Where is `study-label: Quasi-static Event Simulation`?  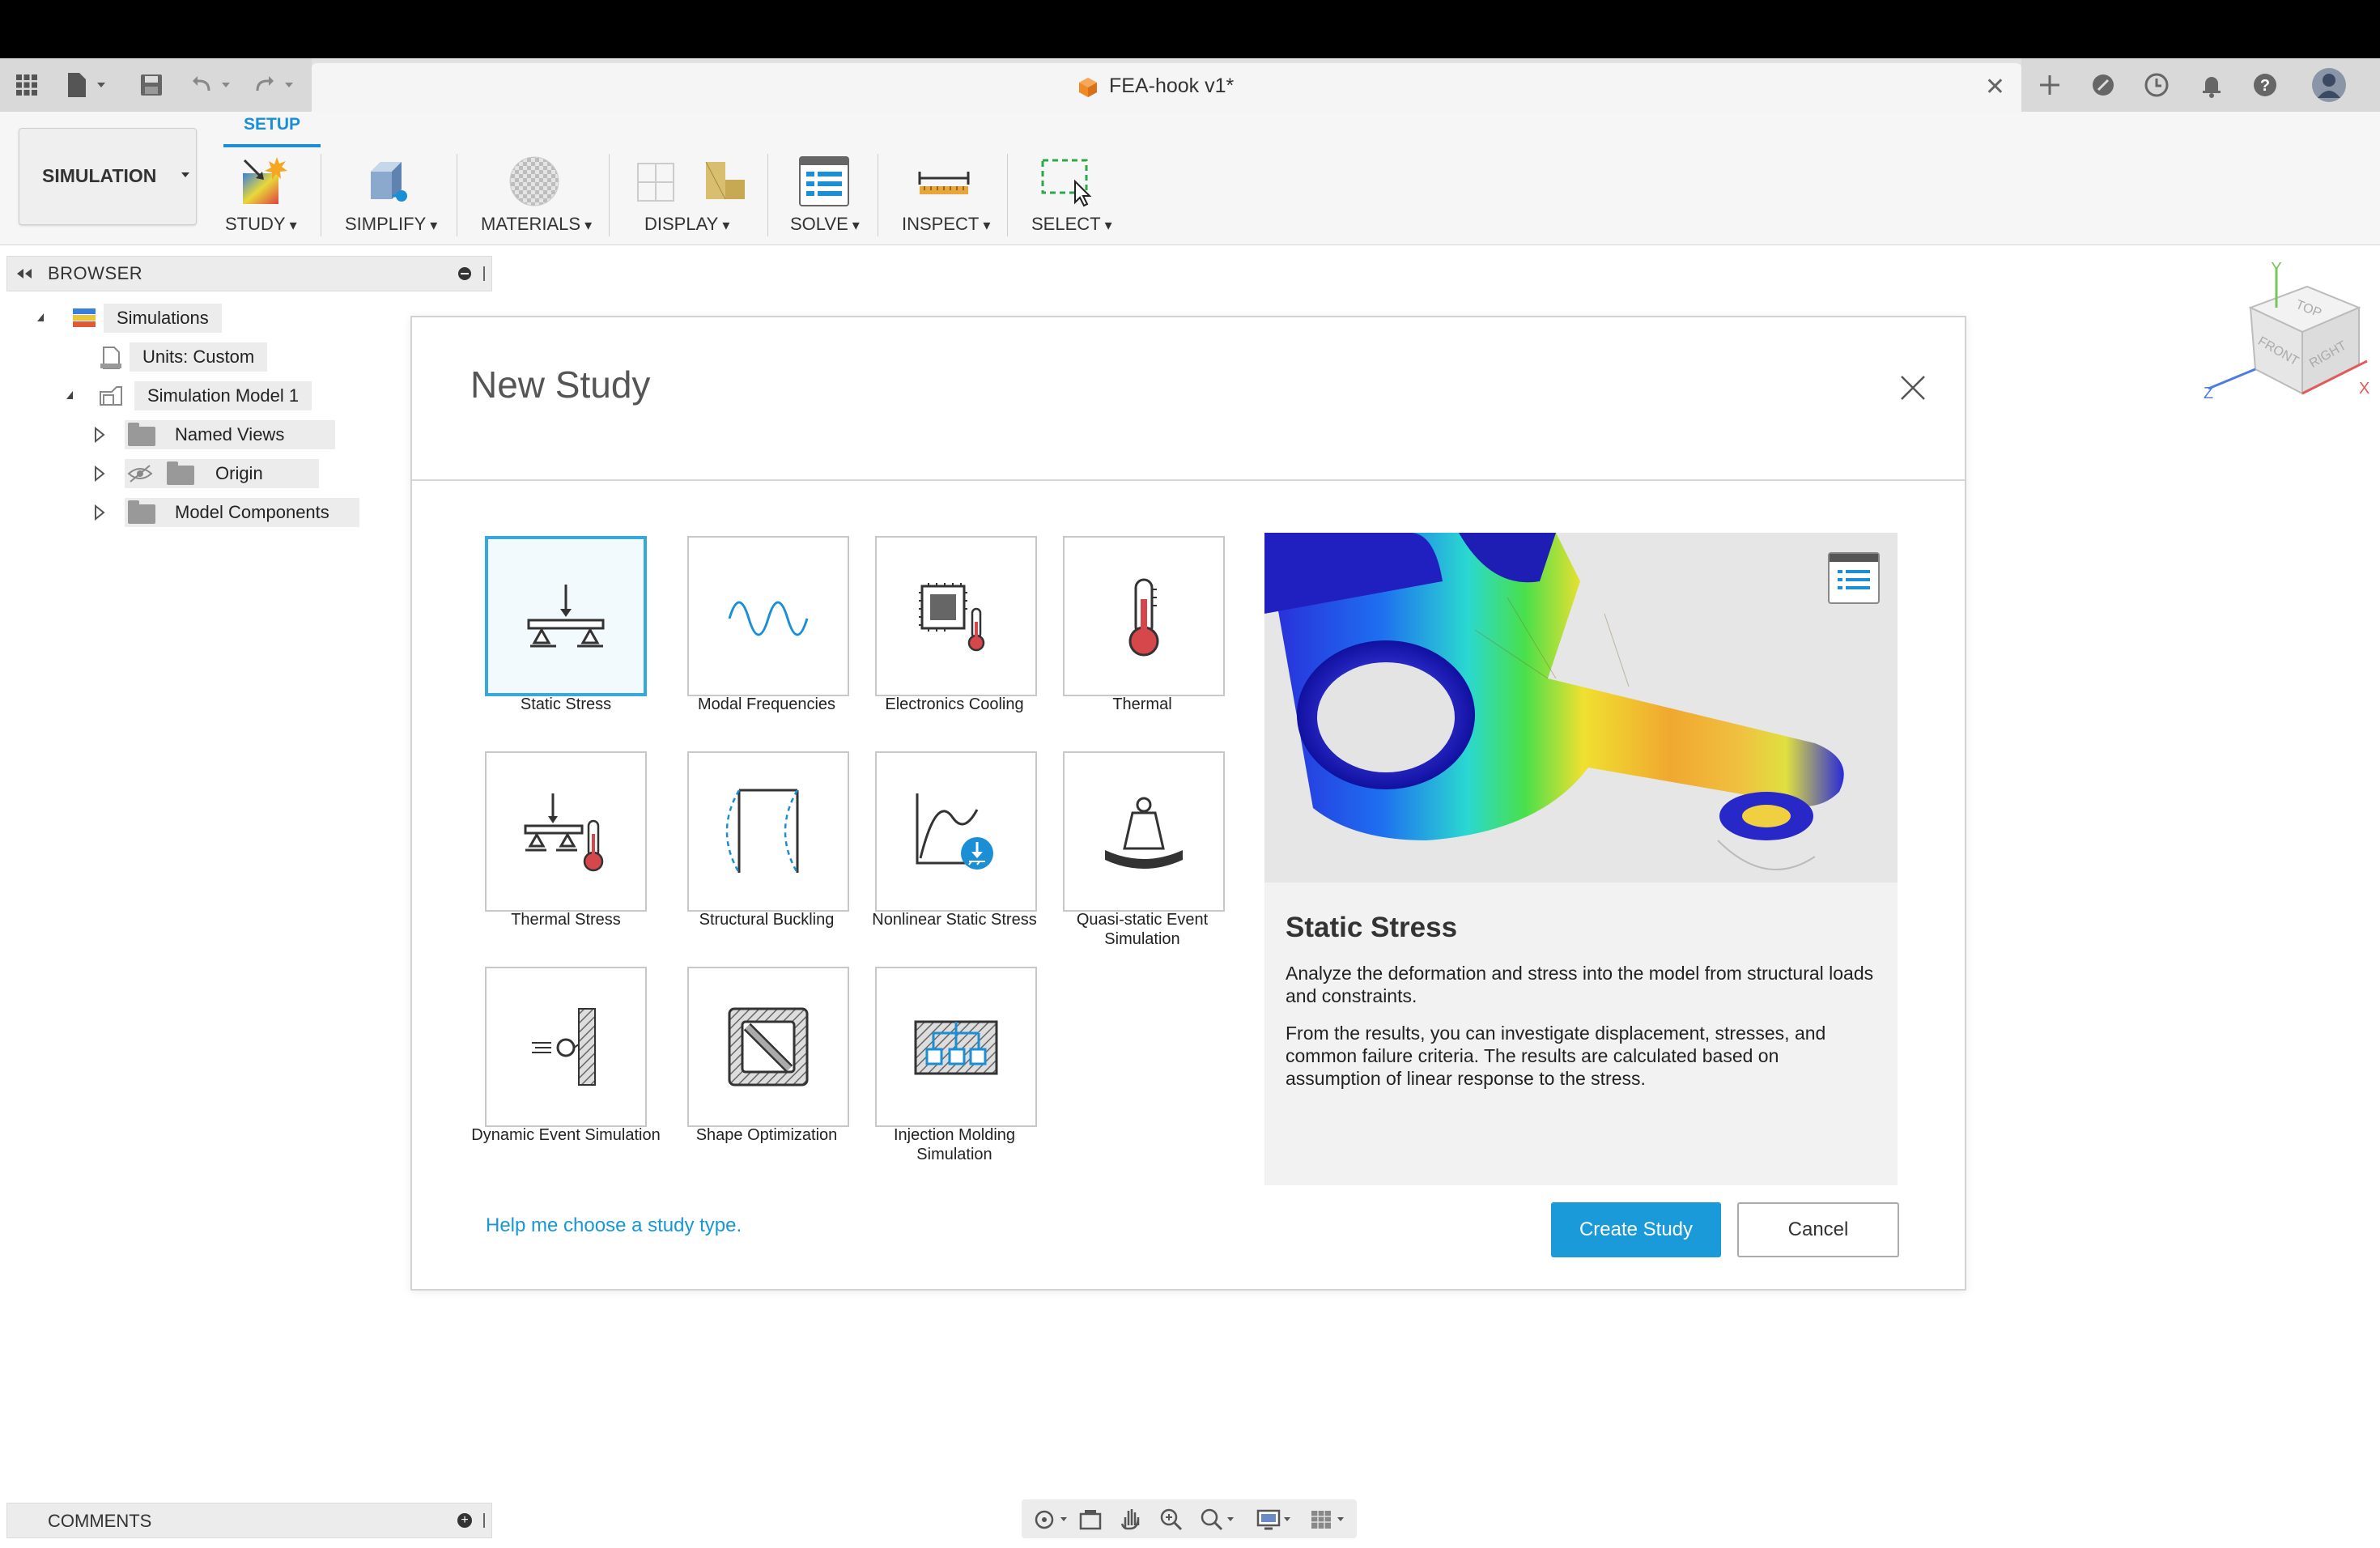 study-label: Quasi-static Event Simulation is located at coordinates (1142, 929).